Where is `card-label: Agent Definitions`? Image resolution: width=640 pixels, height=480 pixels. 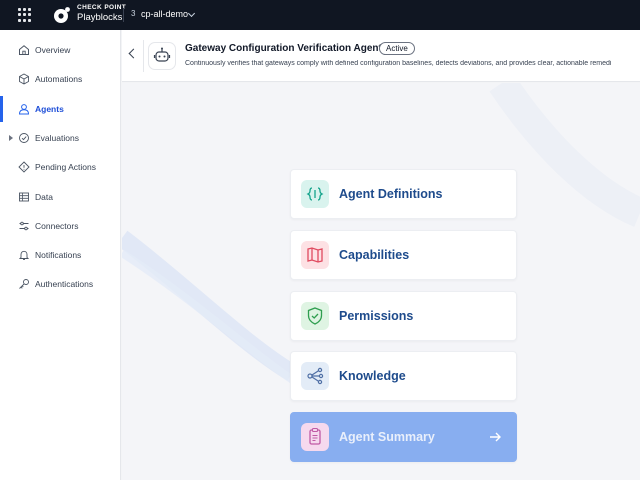
card-label: Agent Definitions is located at coordinates (391, 194).